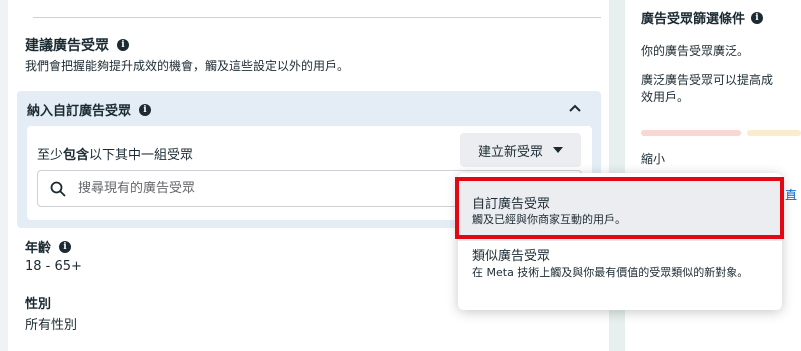 This screenshot has height=351, width=801. Describe the element at coordinates (141, 155) in the screenshot. I see `include-suffix: 以下其中一組受眾` at that location.